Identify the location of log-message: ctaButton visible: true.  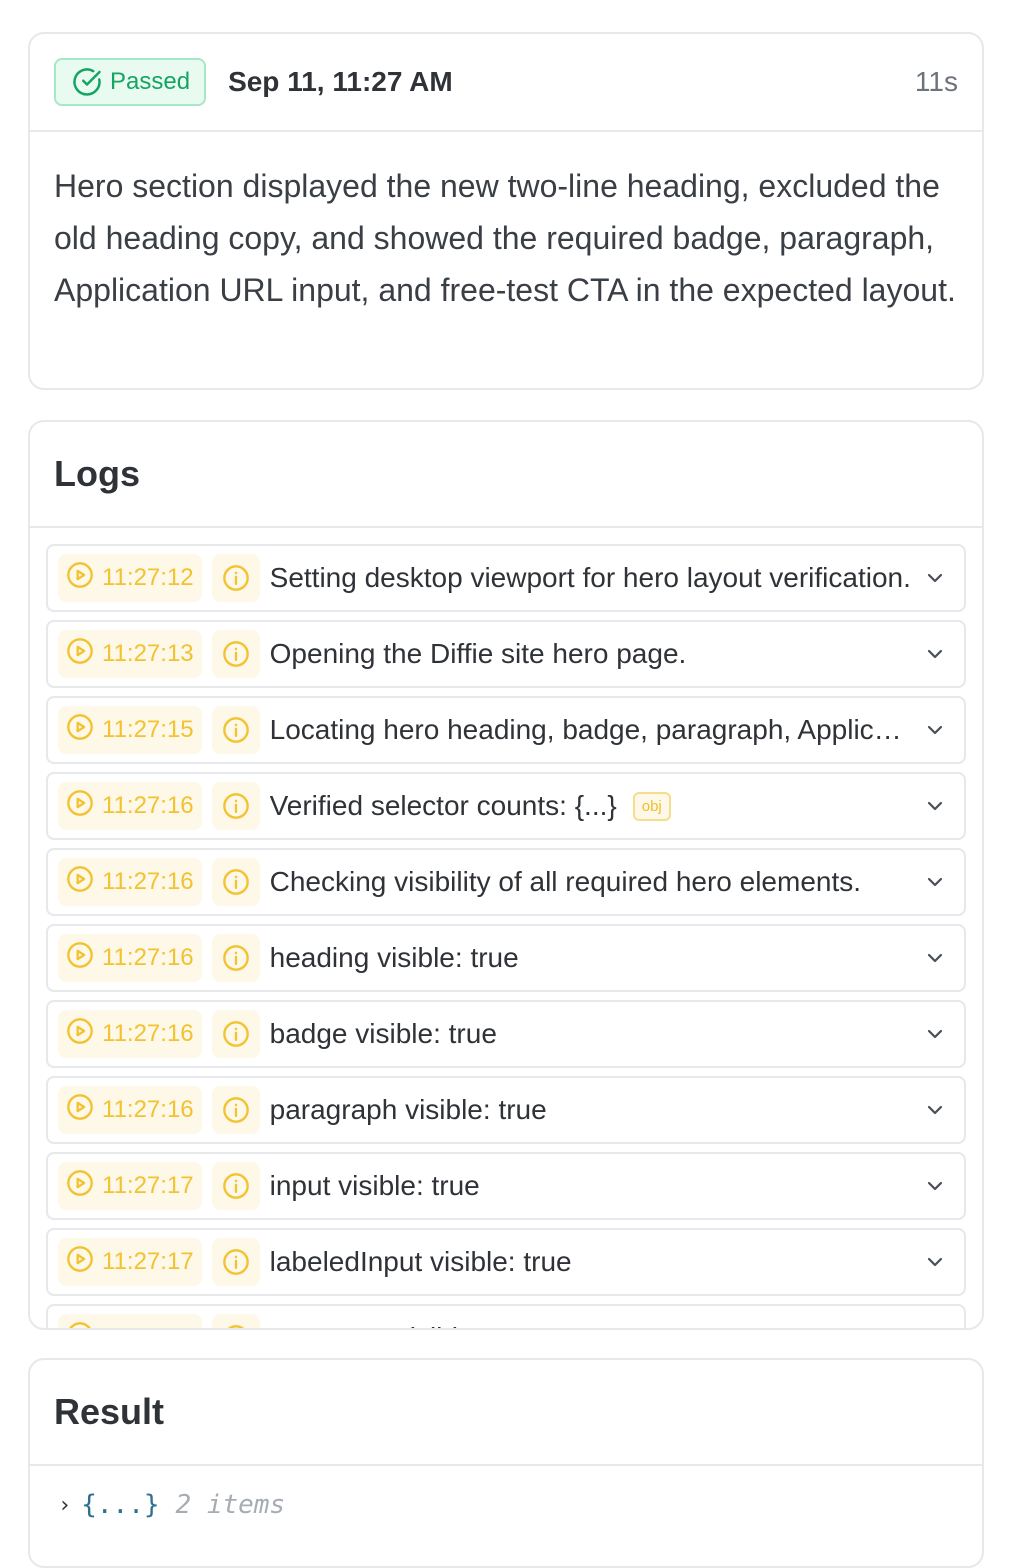
(591, 1325).